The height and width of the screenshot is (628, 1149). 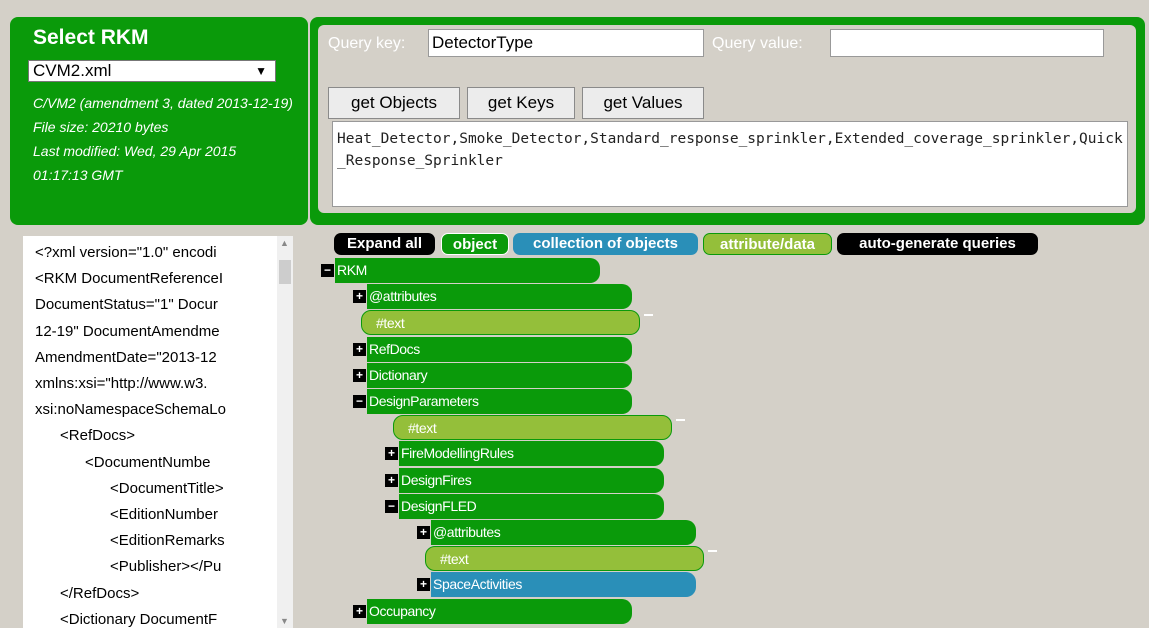 I want to click on xml-source-line: <DocumentNumbe, so click(x=123, y=462).